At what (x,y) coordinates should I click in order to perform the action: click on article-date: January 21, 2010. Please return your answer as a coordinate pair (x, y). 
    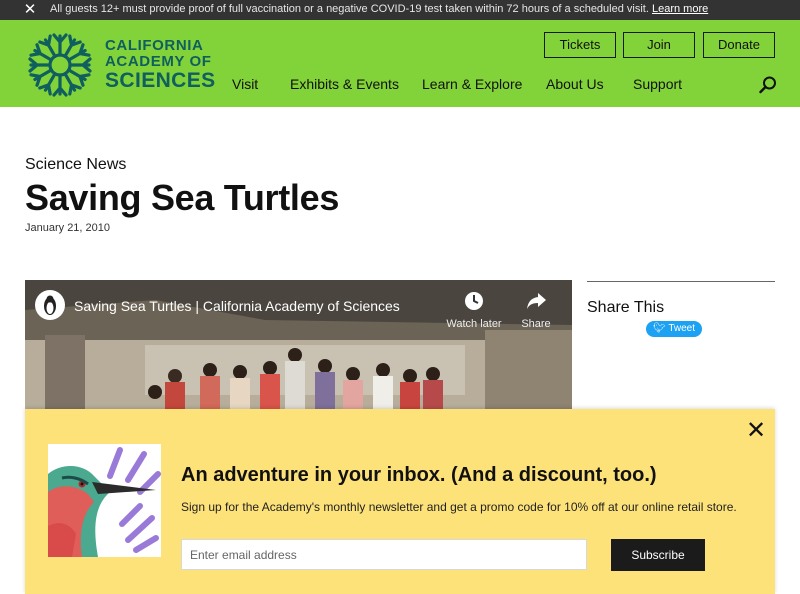
    Looking at the image, I should click on (68, 228).